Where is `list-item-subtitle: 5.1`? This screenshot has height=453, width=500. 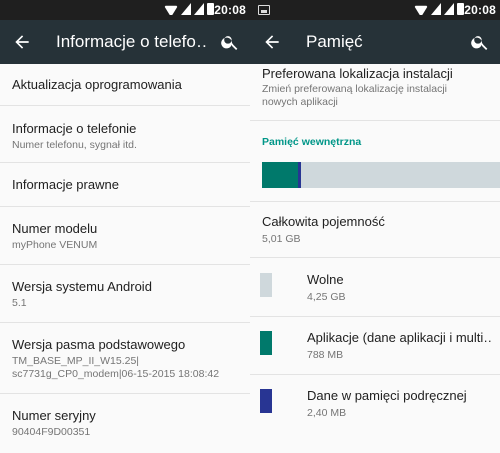 list-item-subtitle: 5.1 is located at coordinates (19, 303).